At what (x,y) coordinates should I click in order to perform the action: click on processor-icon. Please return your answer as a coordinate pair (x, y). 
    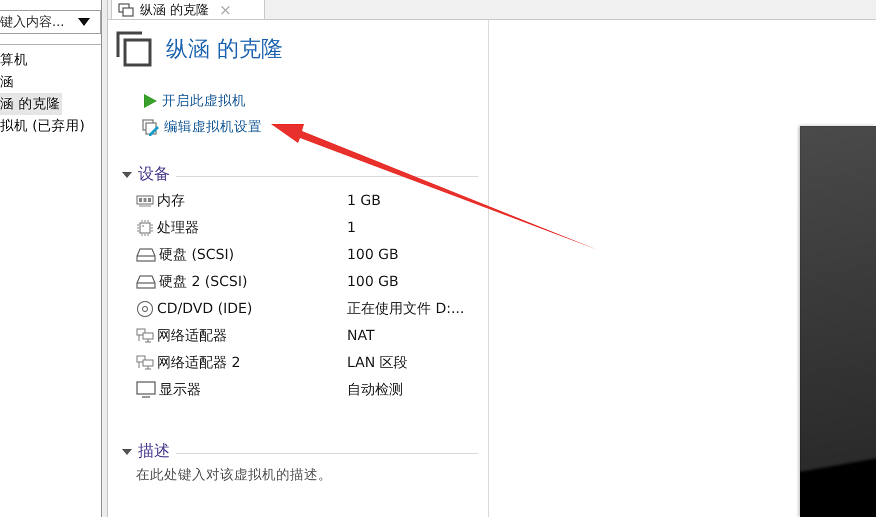
    Looking at the image, I should click on (145, 227).